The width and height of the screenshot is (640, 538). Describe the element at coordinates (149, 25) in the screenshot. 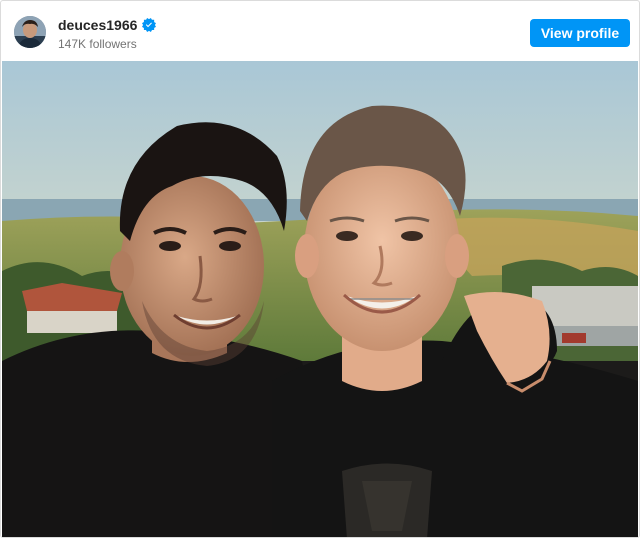

I see `verified-badge-icon` at that location.